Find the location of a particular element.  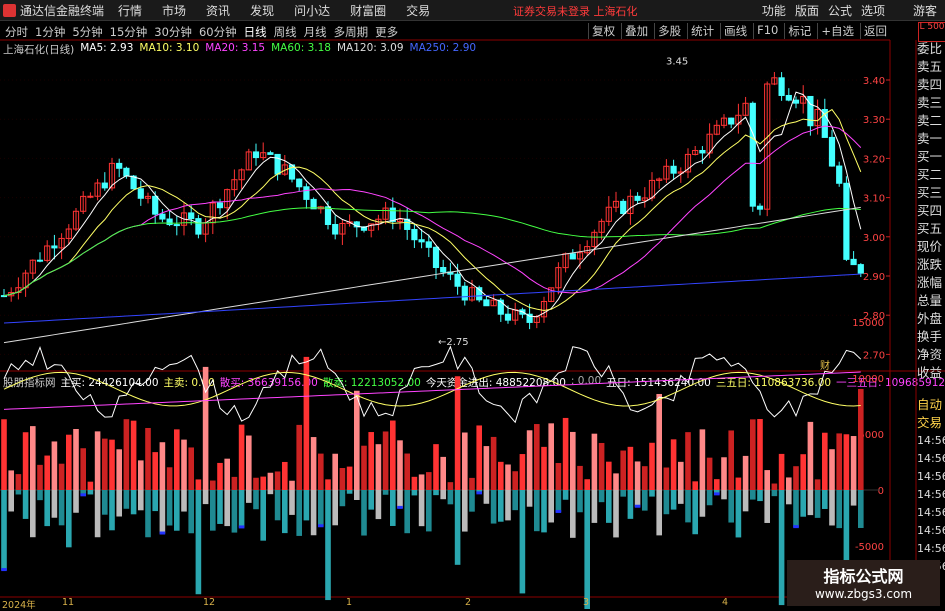

l-box: L 500 is located at coordinates (931, 32).